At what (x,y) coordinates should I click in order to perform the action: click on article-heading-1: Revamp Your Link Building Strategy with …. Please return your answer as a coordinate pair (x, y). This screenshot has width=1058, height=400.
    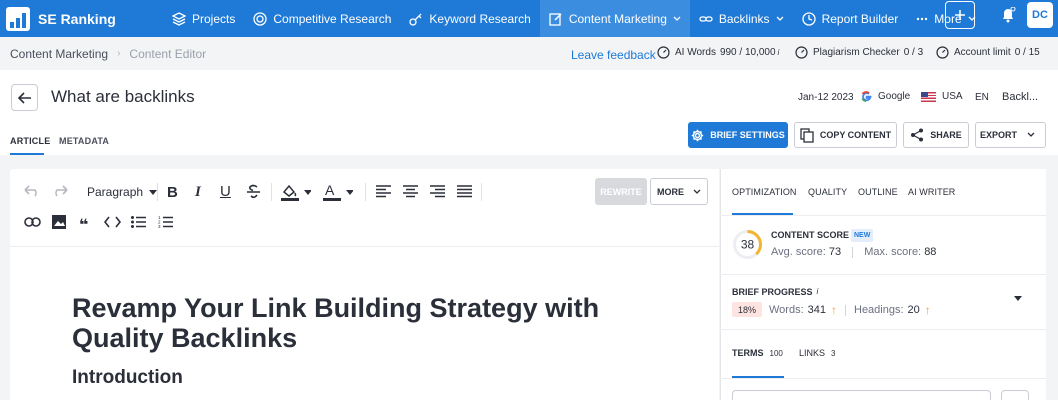
    Looking at the image, I should click on (352, 323).